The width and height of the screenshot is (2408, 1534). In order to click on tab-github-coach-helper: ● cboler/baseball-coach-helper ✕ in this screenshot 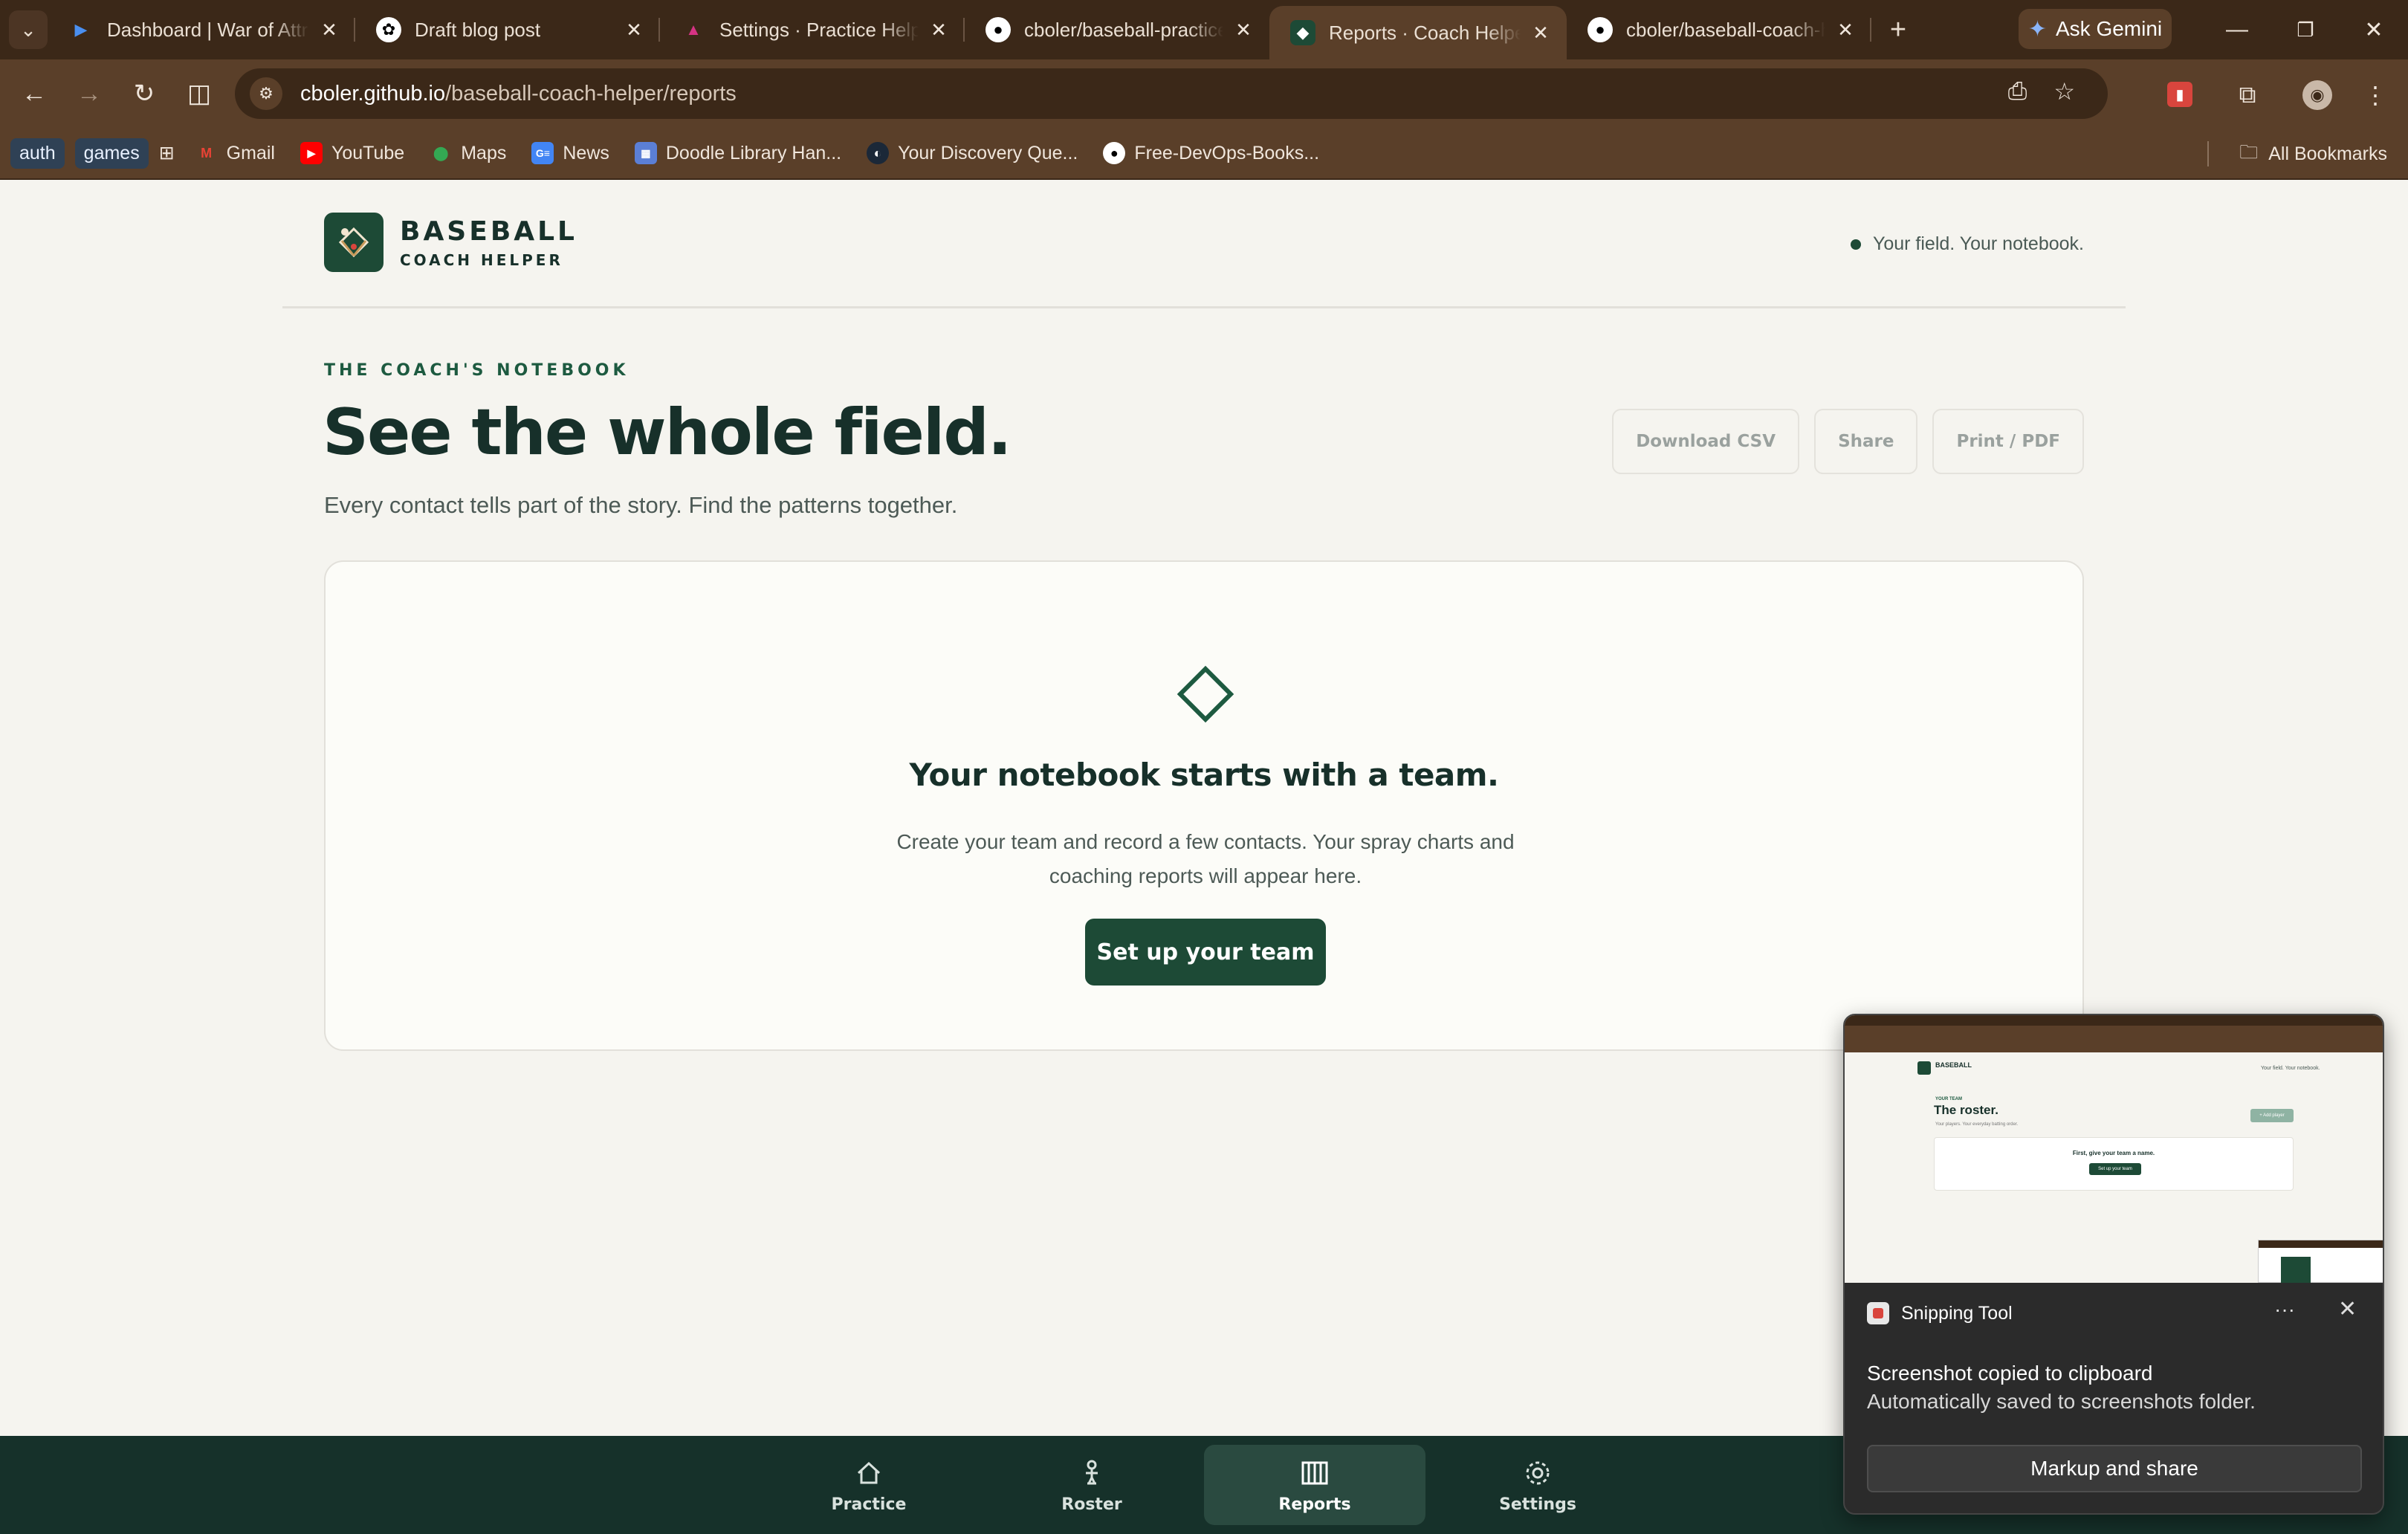, I will do `click(1719, 29)`.